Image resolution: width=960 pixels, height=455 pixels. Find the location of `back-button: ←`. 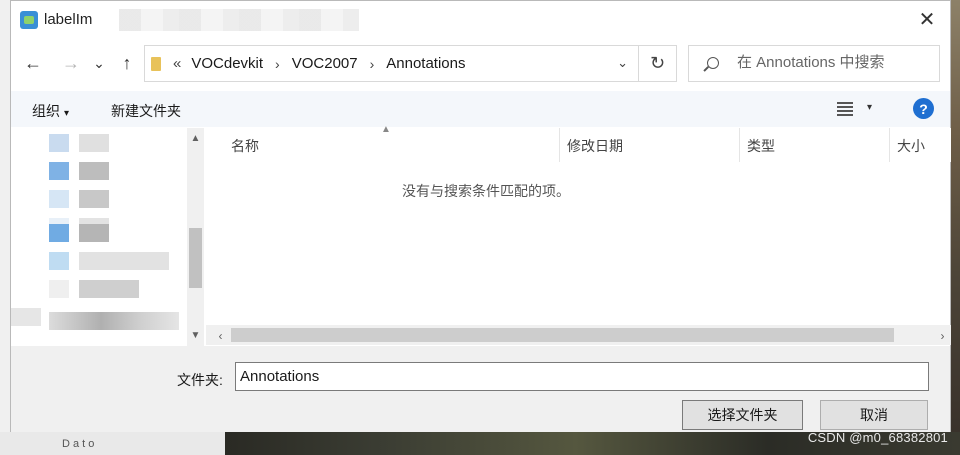

back-button: ← is located at coordinates (33, 63).